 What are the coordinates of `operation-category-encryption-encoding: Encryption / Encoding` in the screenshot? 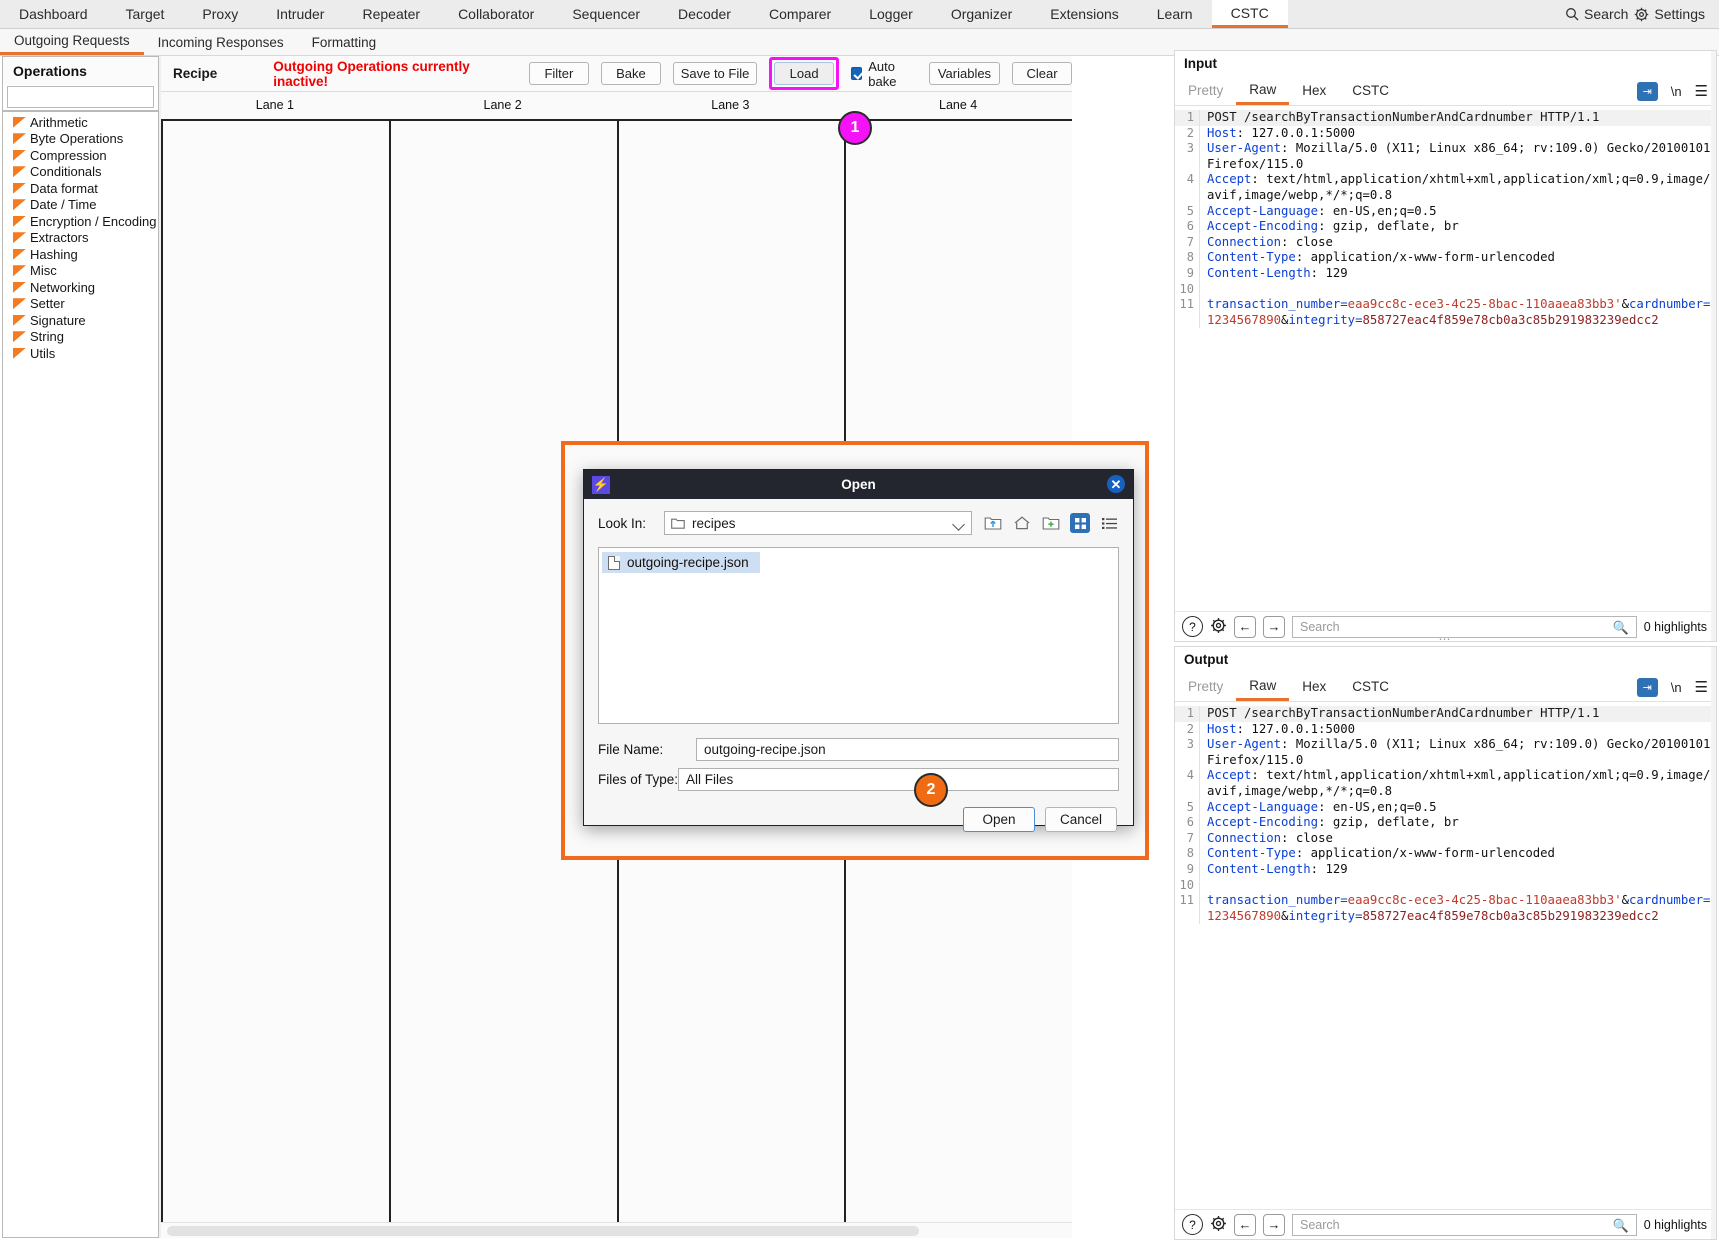 It's located at (80, 221).